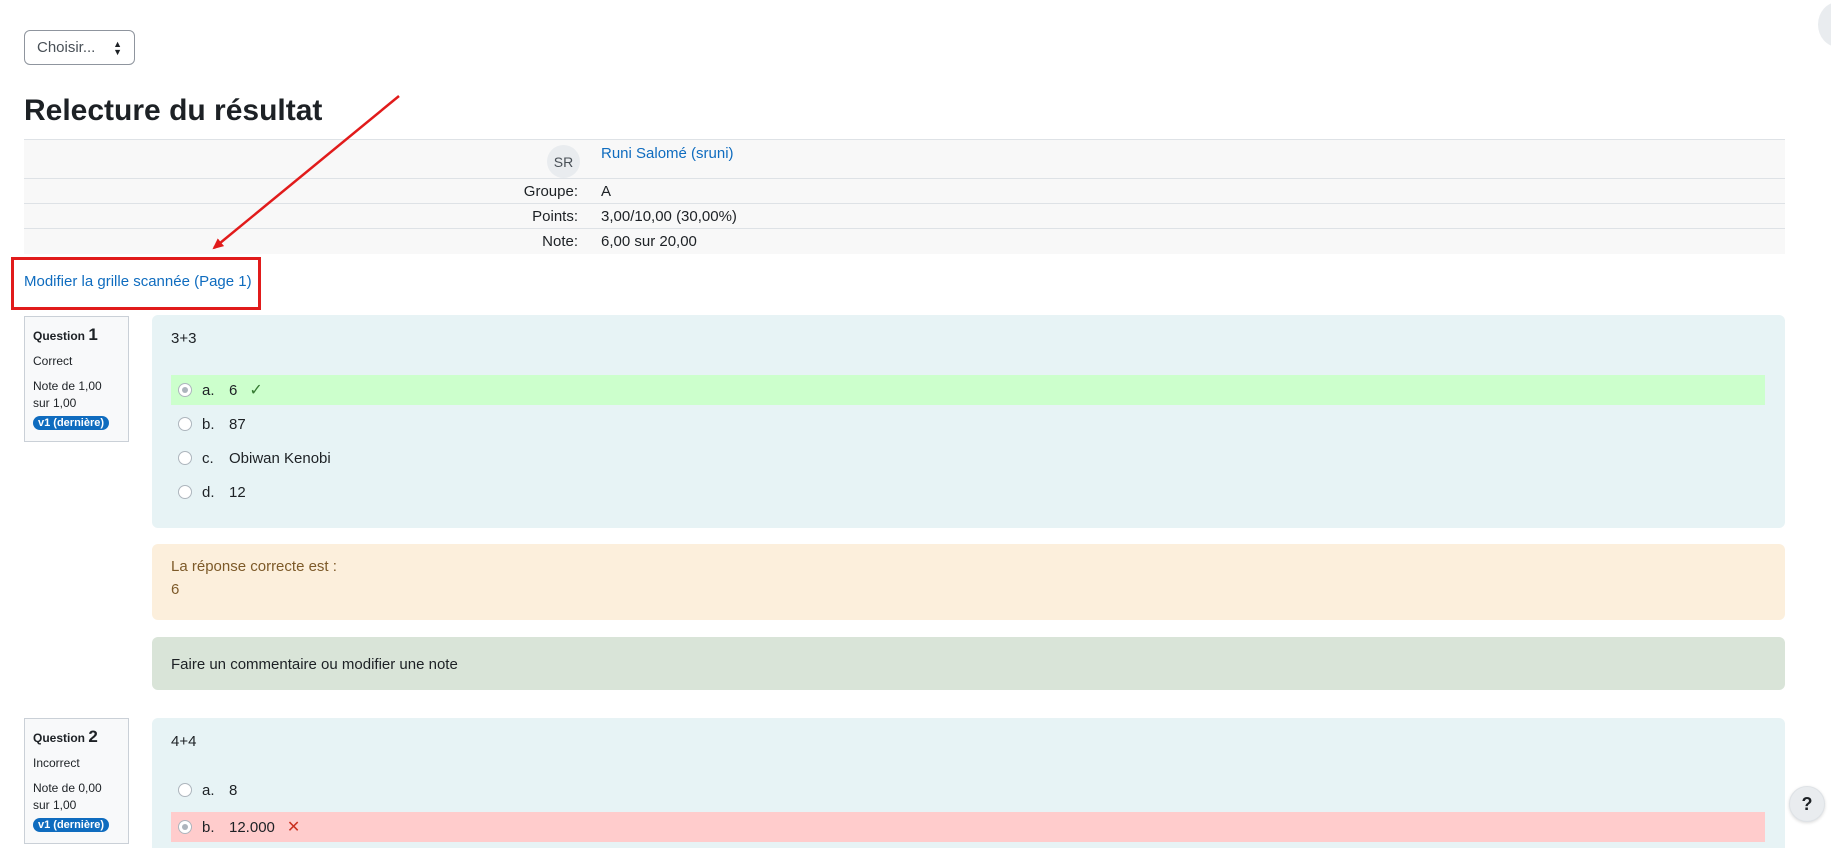 Image resolution: width=1831 pixels, height=848 pixels. Describe the element at coordinates (280, 458) in the screenshot. I see `answer-text: Obiwan Kenobi` at that location.